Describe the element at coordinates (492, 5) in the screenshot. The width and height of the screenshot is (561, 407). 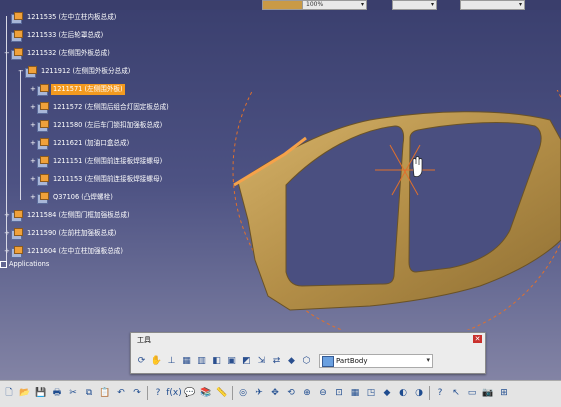
I see `layer-field: ▾` at that location.